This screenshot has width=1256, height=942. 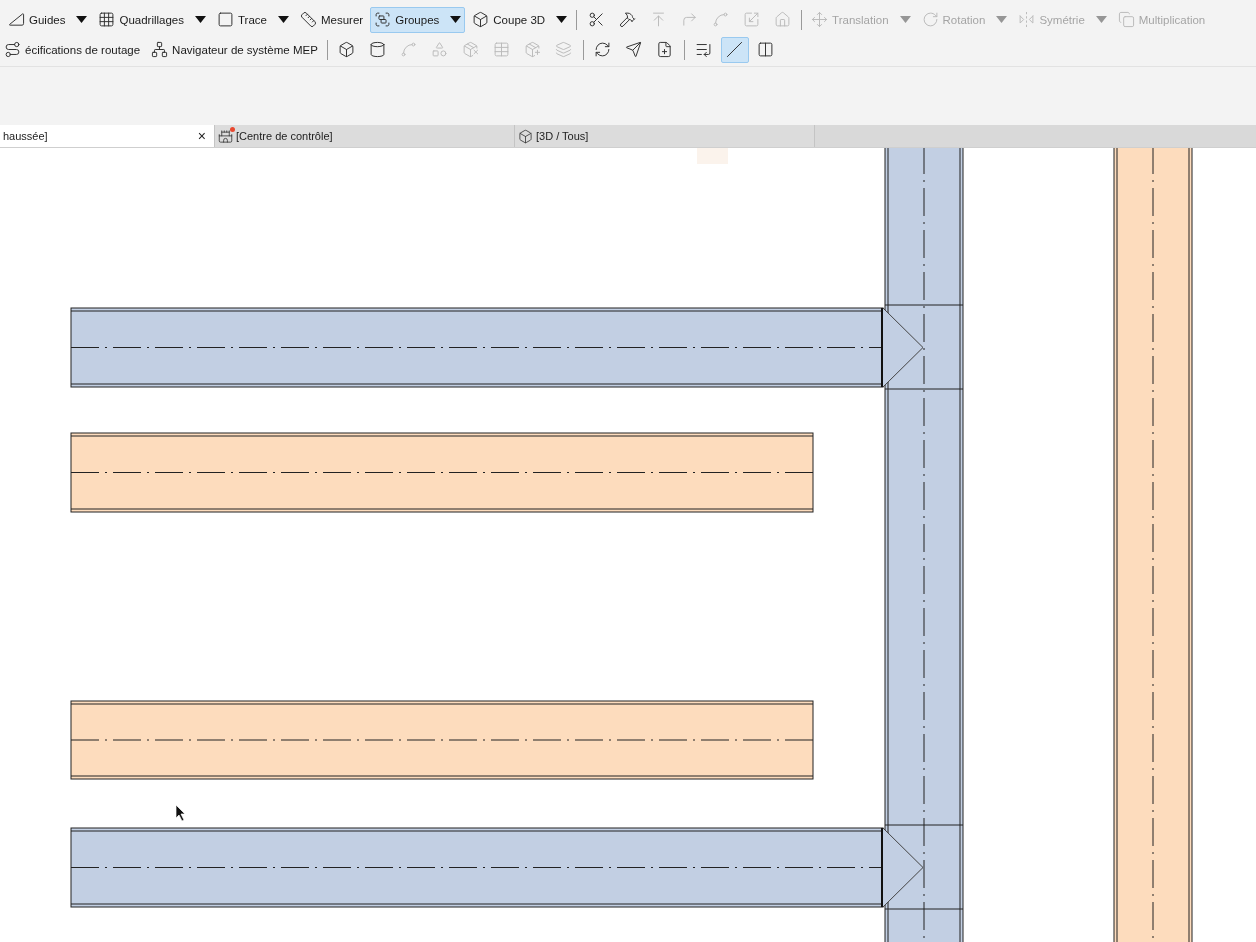 What do you see at coordinates (418, 19) in the screenshot?
I see `toolbar-button: Groupes` at bounding box center [418, 19].